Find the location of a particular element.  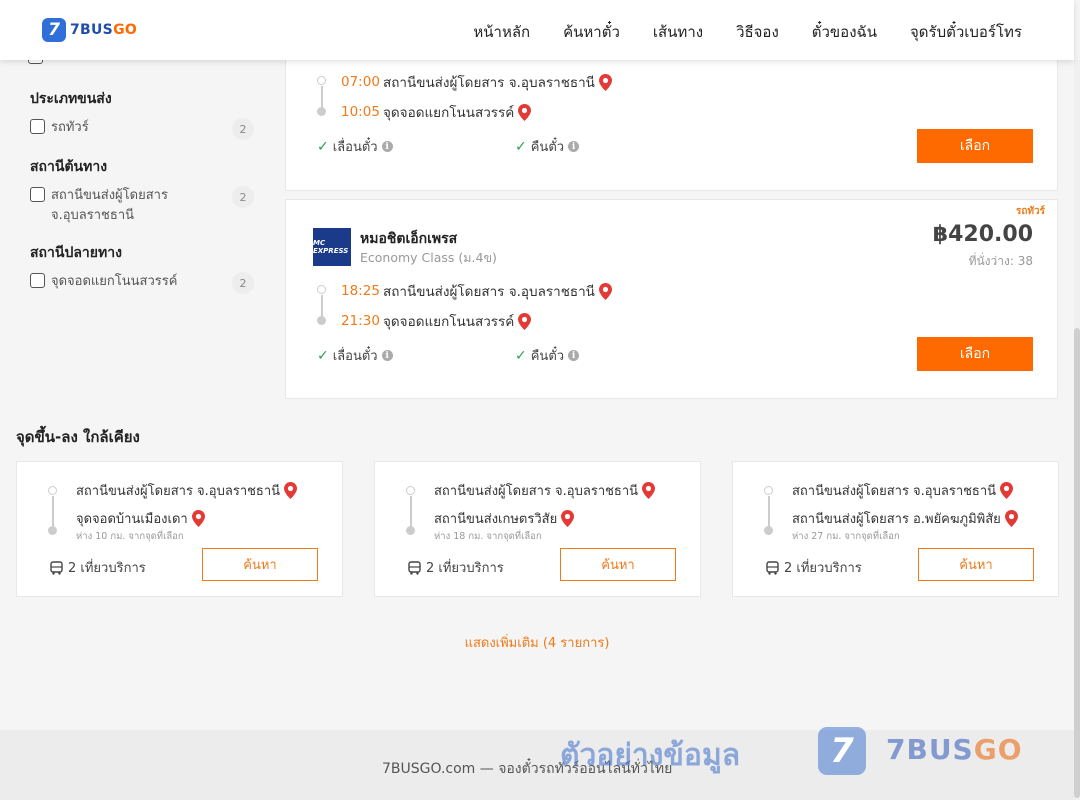

filter-label: จุดจอดแยกโนนสวรรค์ is located at coordinates (114, 281).